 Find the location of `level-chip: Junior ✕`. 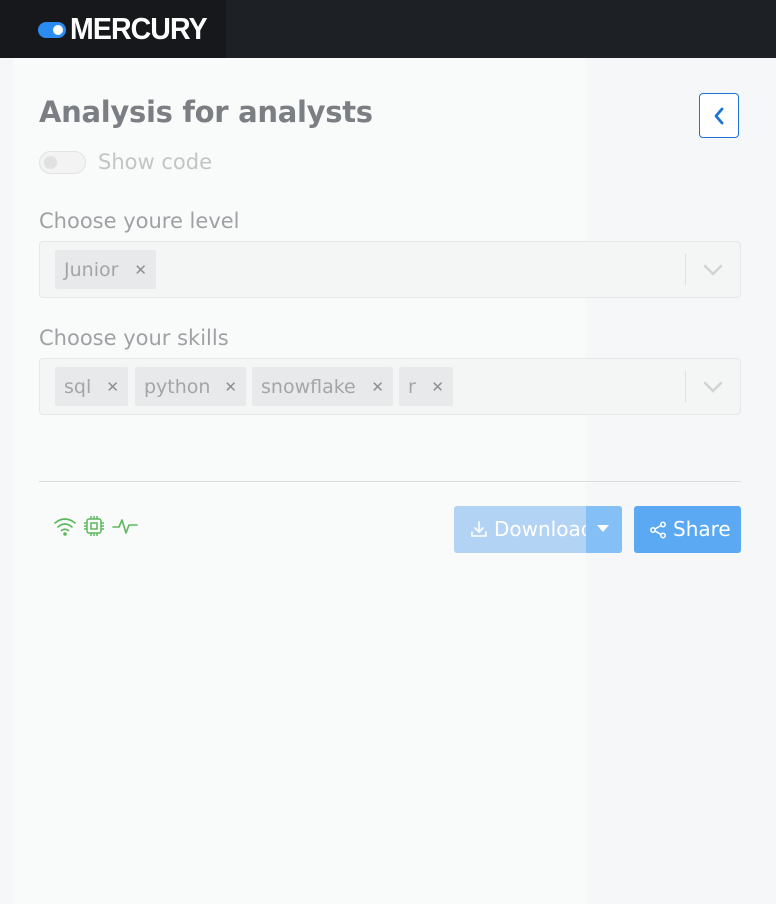

level-chip: Junior ✕ is located at coordinates (105, 269).